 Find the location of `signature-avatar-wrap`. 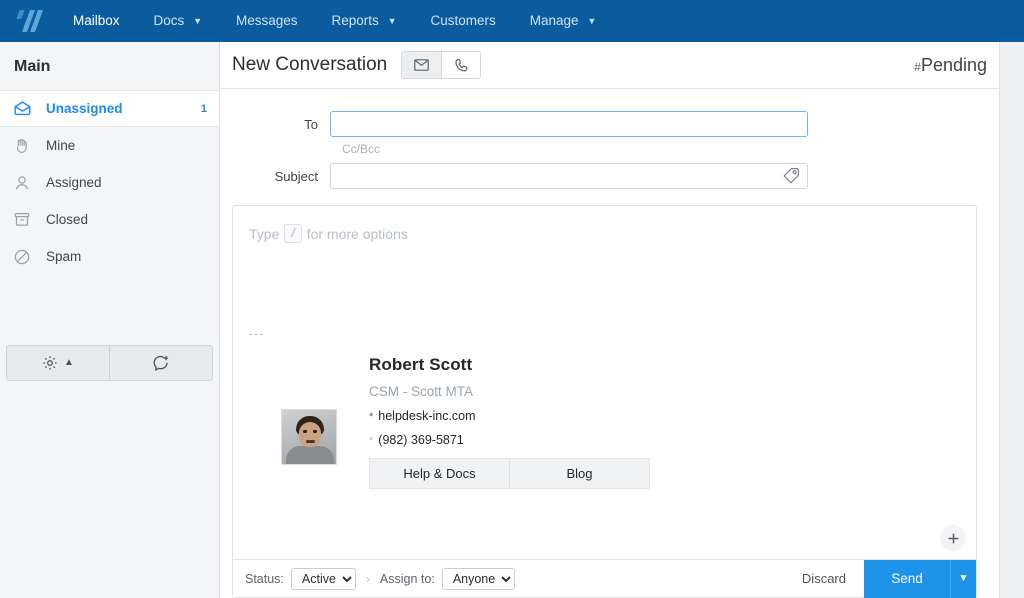

signature-avatar-wrap is located at coordinates (309, 421).